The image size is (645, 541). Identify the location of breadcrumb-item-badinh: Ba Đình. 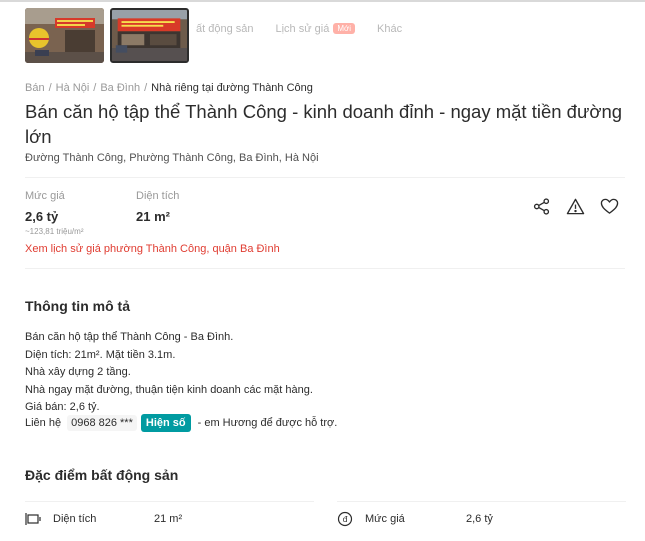
(120, 88).